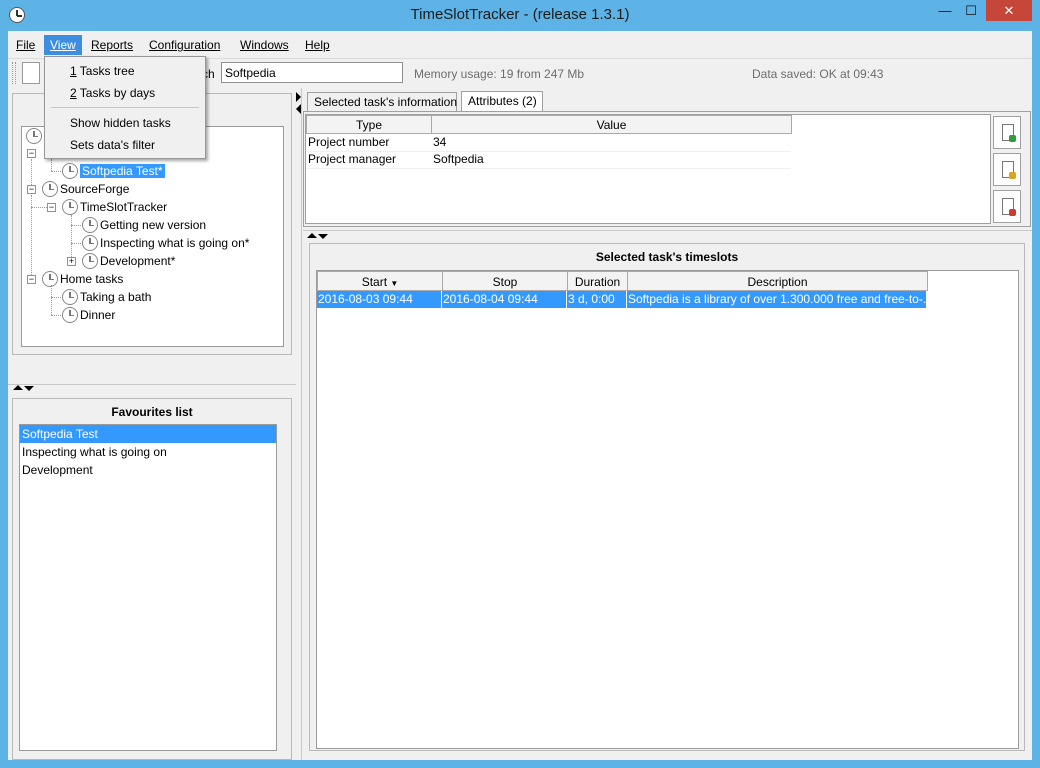  Describe the element at coordinates (971, 10) in the screenshot. I see `maximize-button: ☐` at that location.